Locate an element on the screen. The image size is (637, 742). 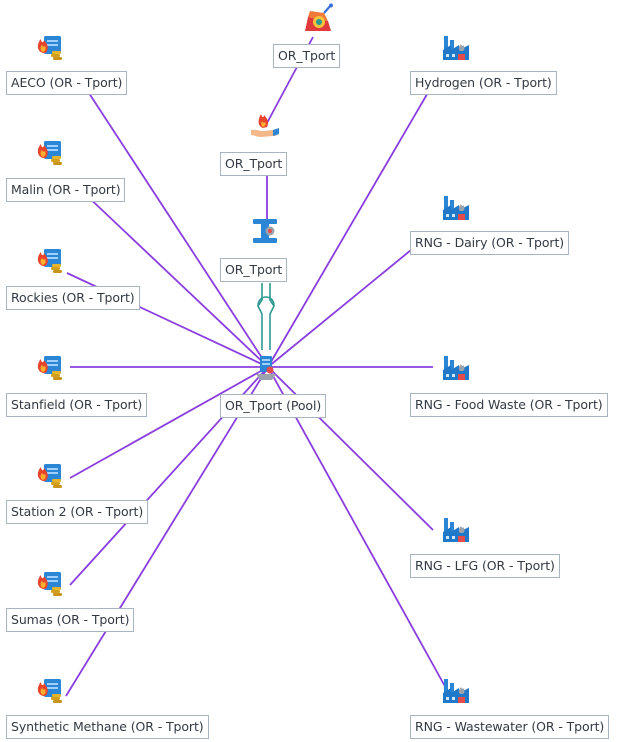
edge-rng-lfg is located at coordinates (350, 448).